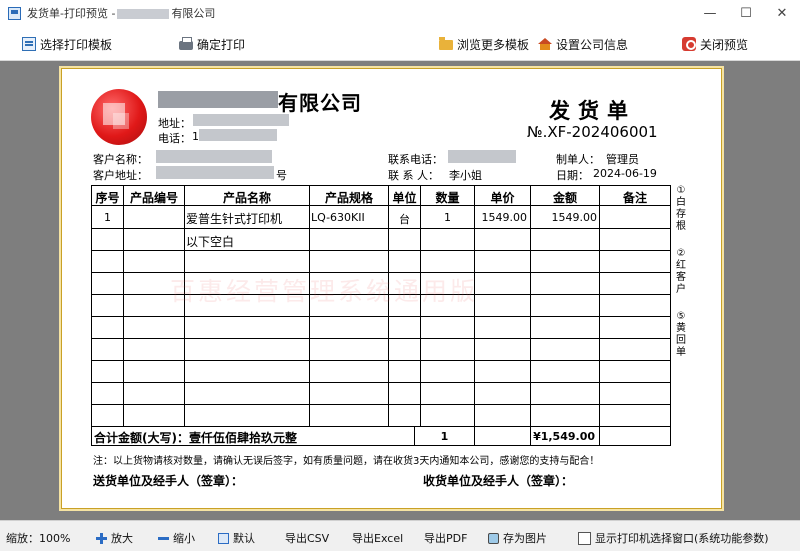  I want to click on home-icon, so click(545, 44).